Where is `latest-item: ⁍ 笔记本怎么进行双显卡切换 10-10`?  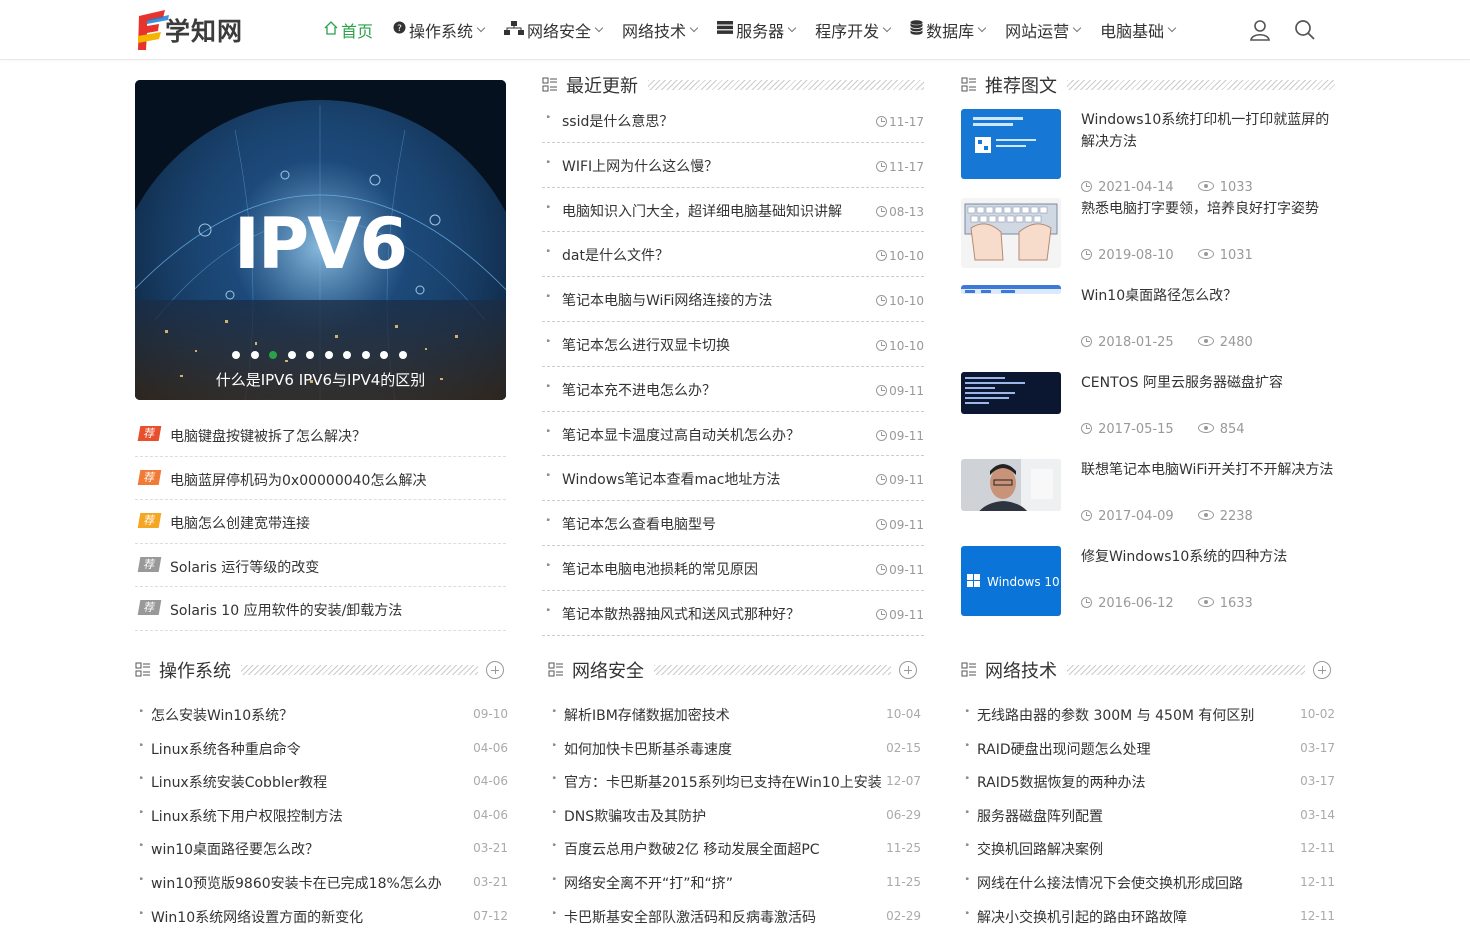
latest-item: ⁍ 笔记本怎么进行双显卡切换 10-10 is located at coordinates (733, 344).